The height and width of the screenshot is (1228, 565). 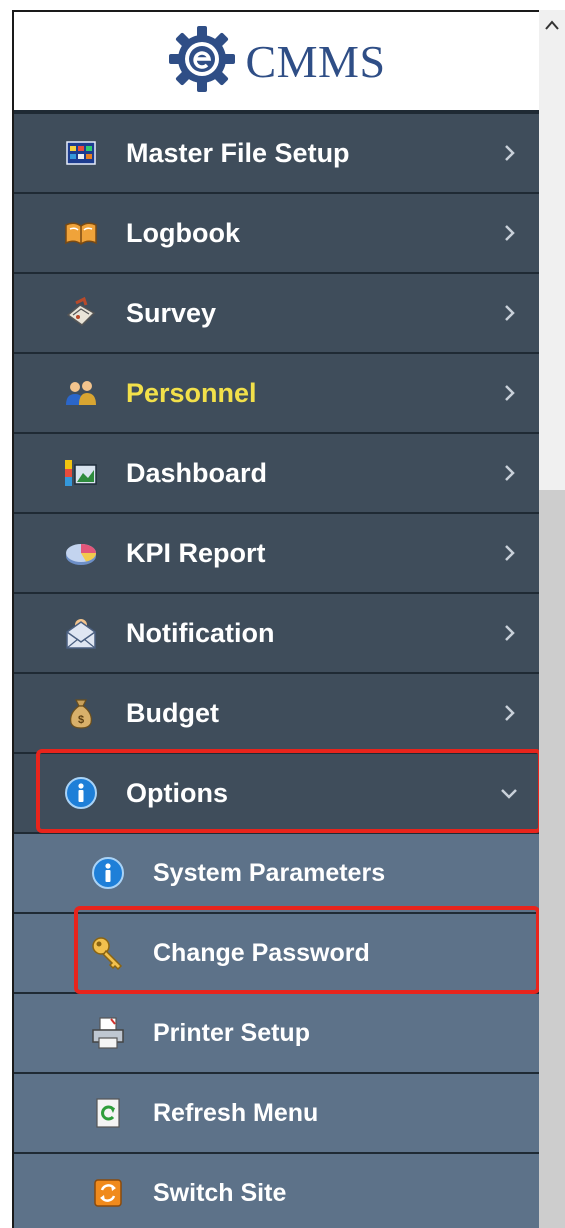 I want to click on menu-item-survey: Survey, so click(x=276, y=312).